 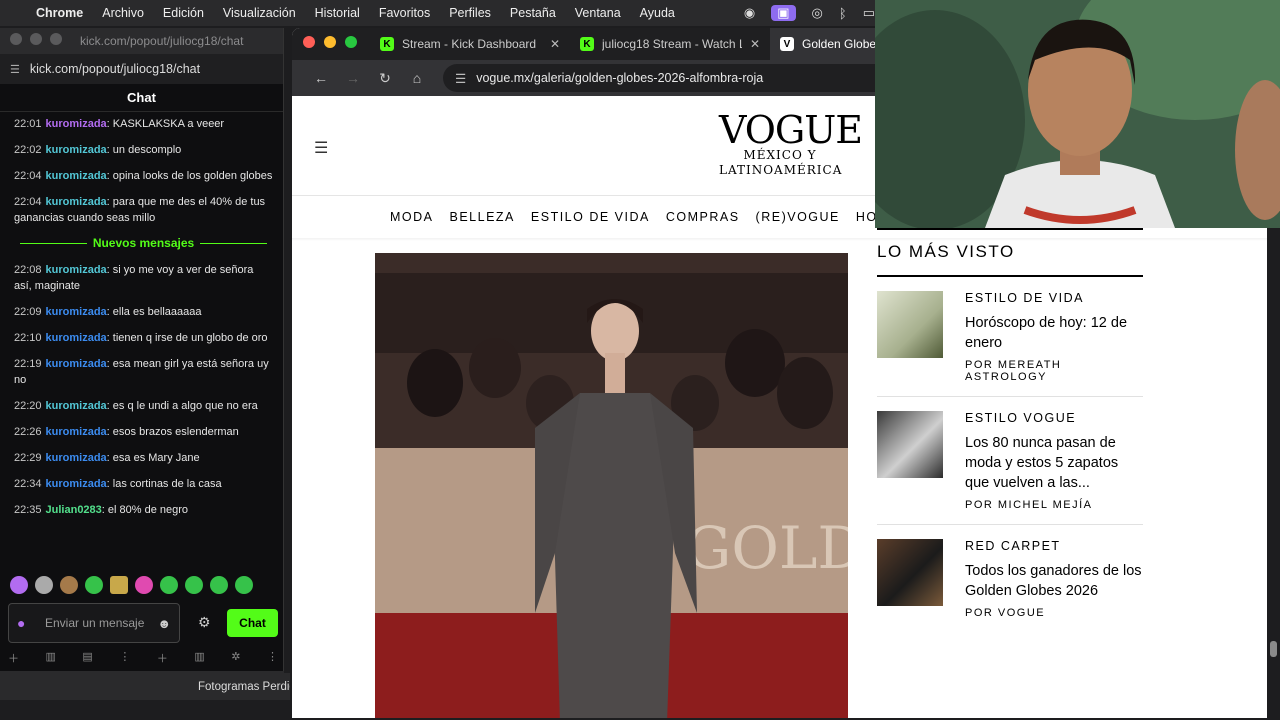 What do you see at coordinates (337, 13) in the screenshot?
I see `menu-historial: Historial` at bounding box center [337, 13].